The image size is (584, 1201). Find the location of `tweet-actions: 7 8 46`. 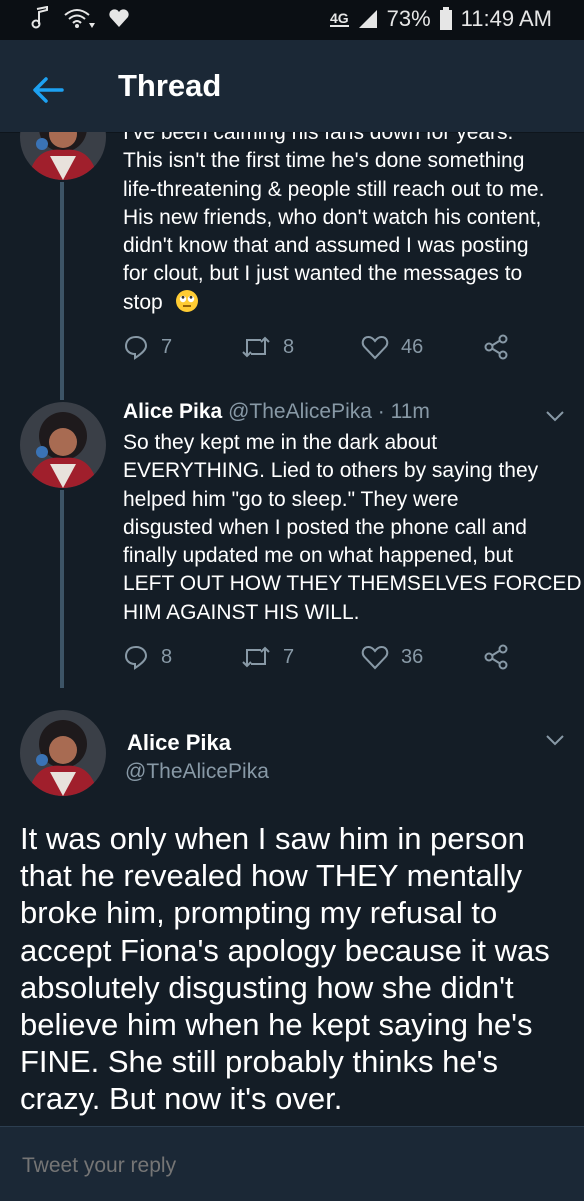

tweet-actions: 7 8 46 is located at coordinates (323, 350).